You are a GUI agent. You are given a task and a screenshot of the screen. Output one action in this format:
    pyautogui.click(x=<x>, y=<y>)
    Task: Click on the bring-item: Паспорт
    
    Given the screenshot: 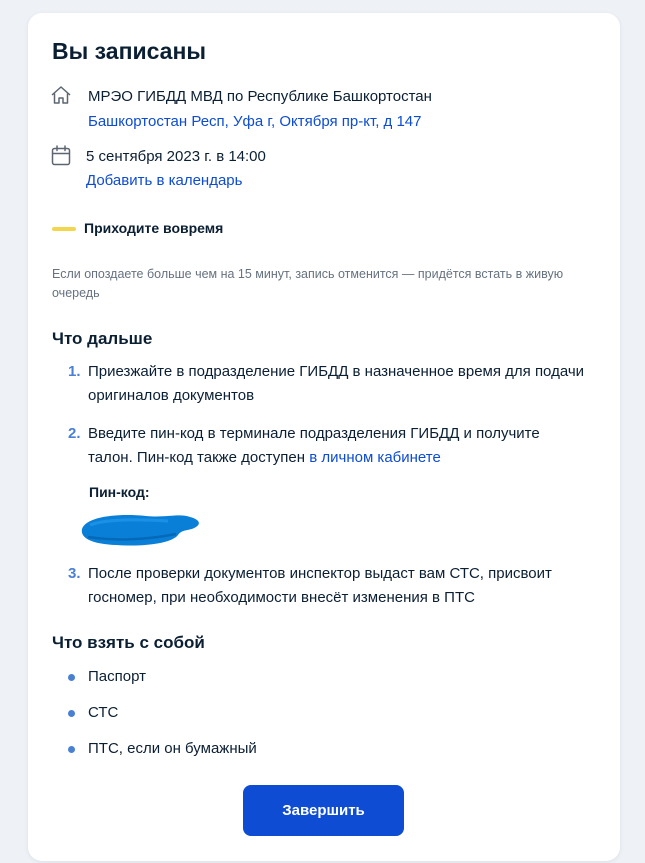 What is the action you would take?
    pyautogui.click(x=117, y=676)
    